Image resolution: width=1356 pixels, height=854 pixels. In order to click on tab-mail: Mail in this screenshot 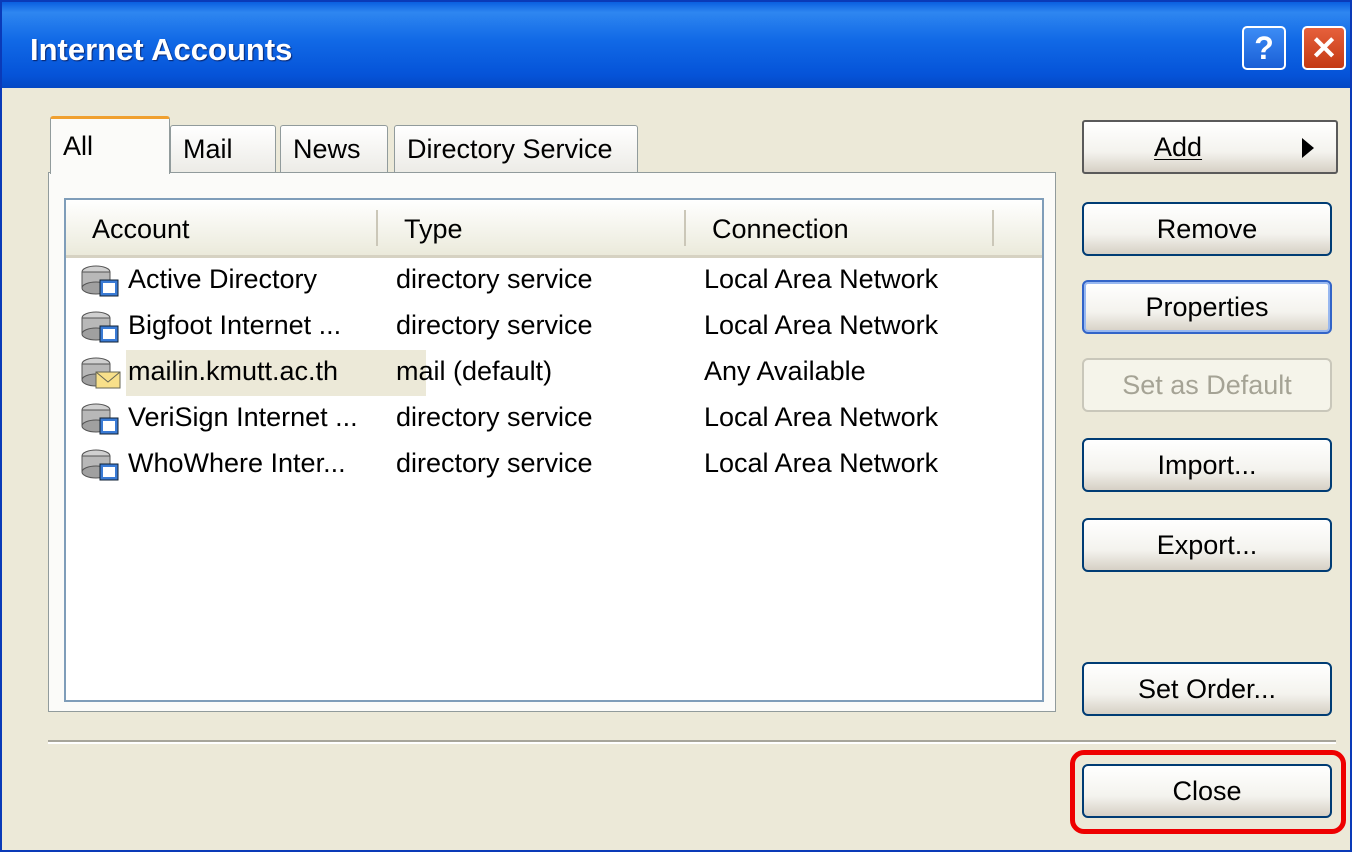, I will do `click(223, 149)`.